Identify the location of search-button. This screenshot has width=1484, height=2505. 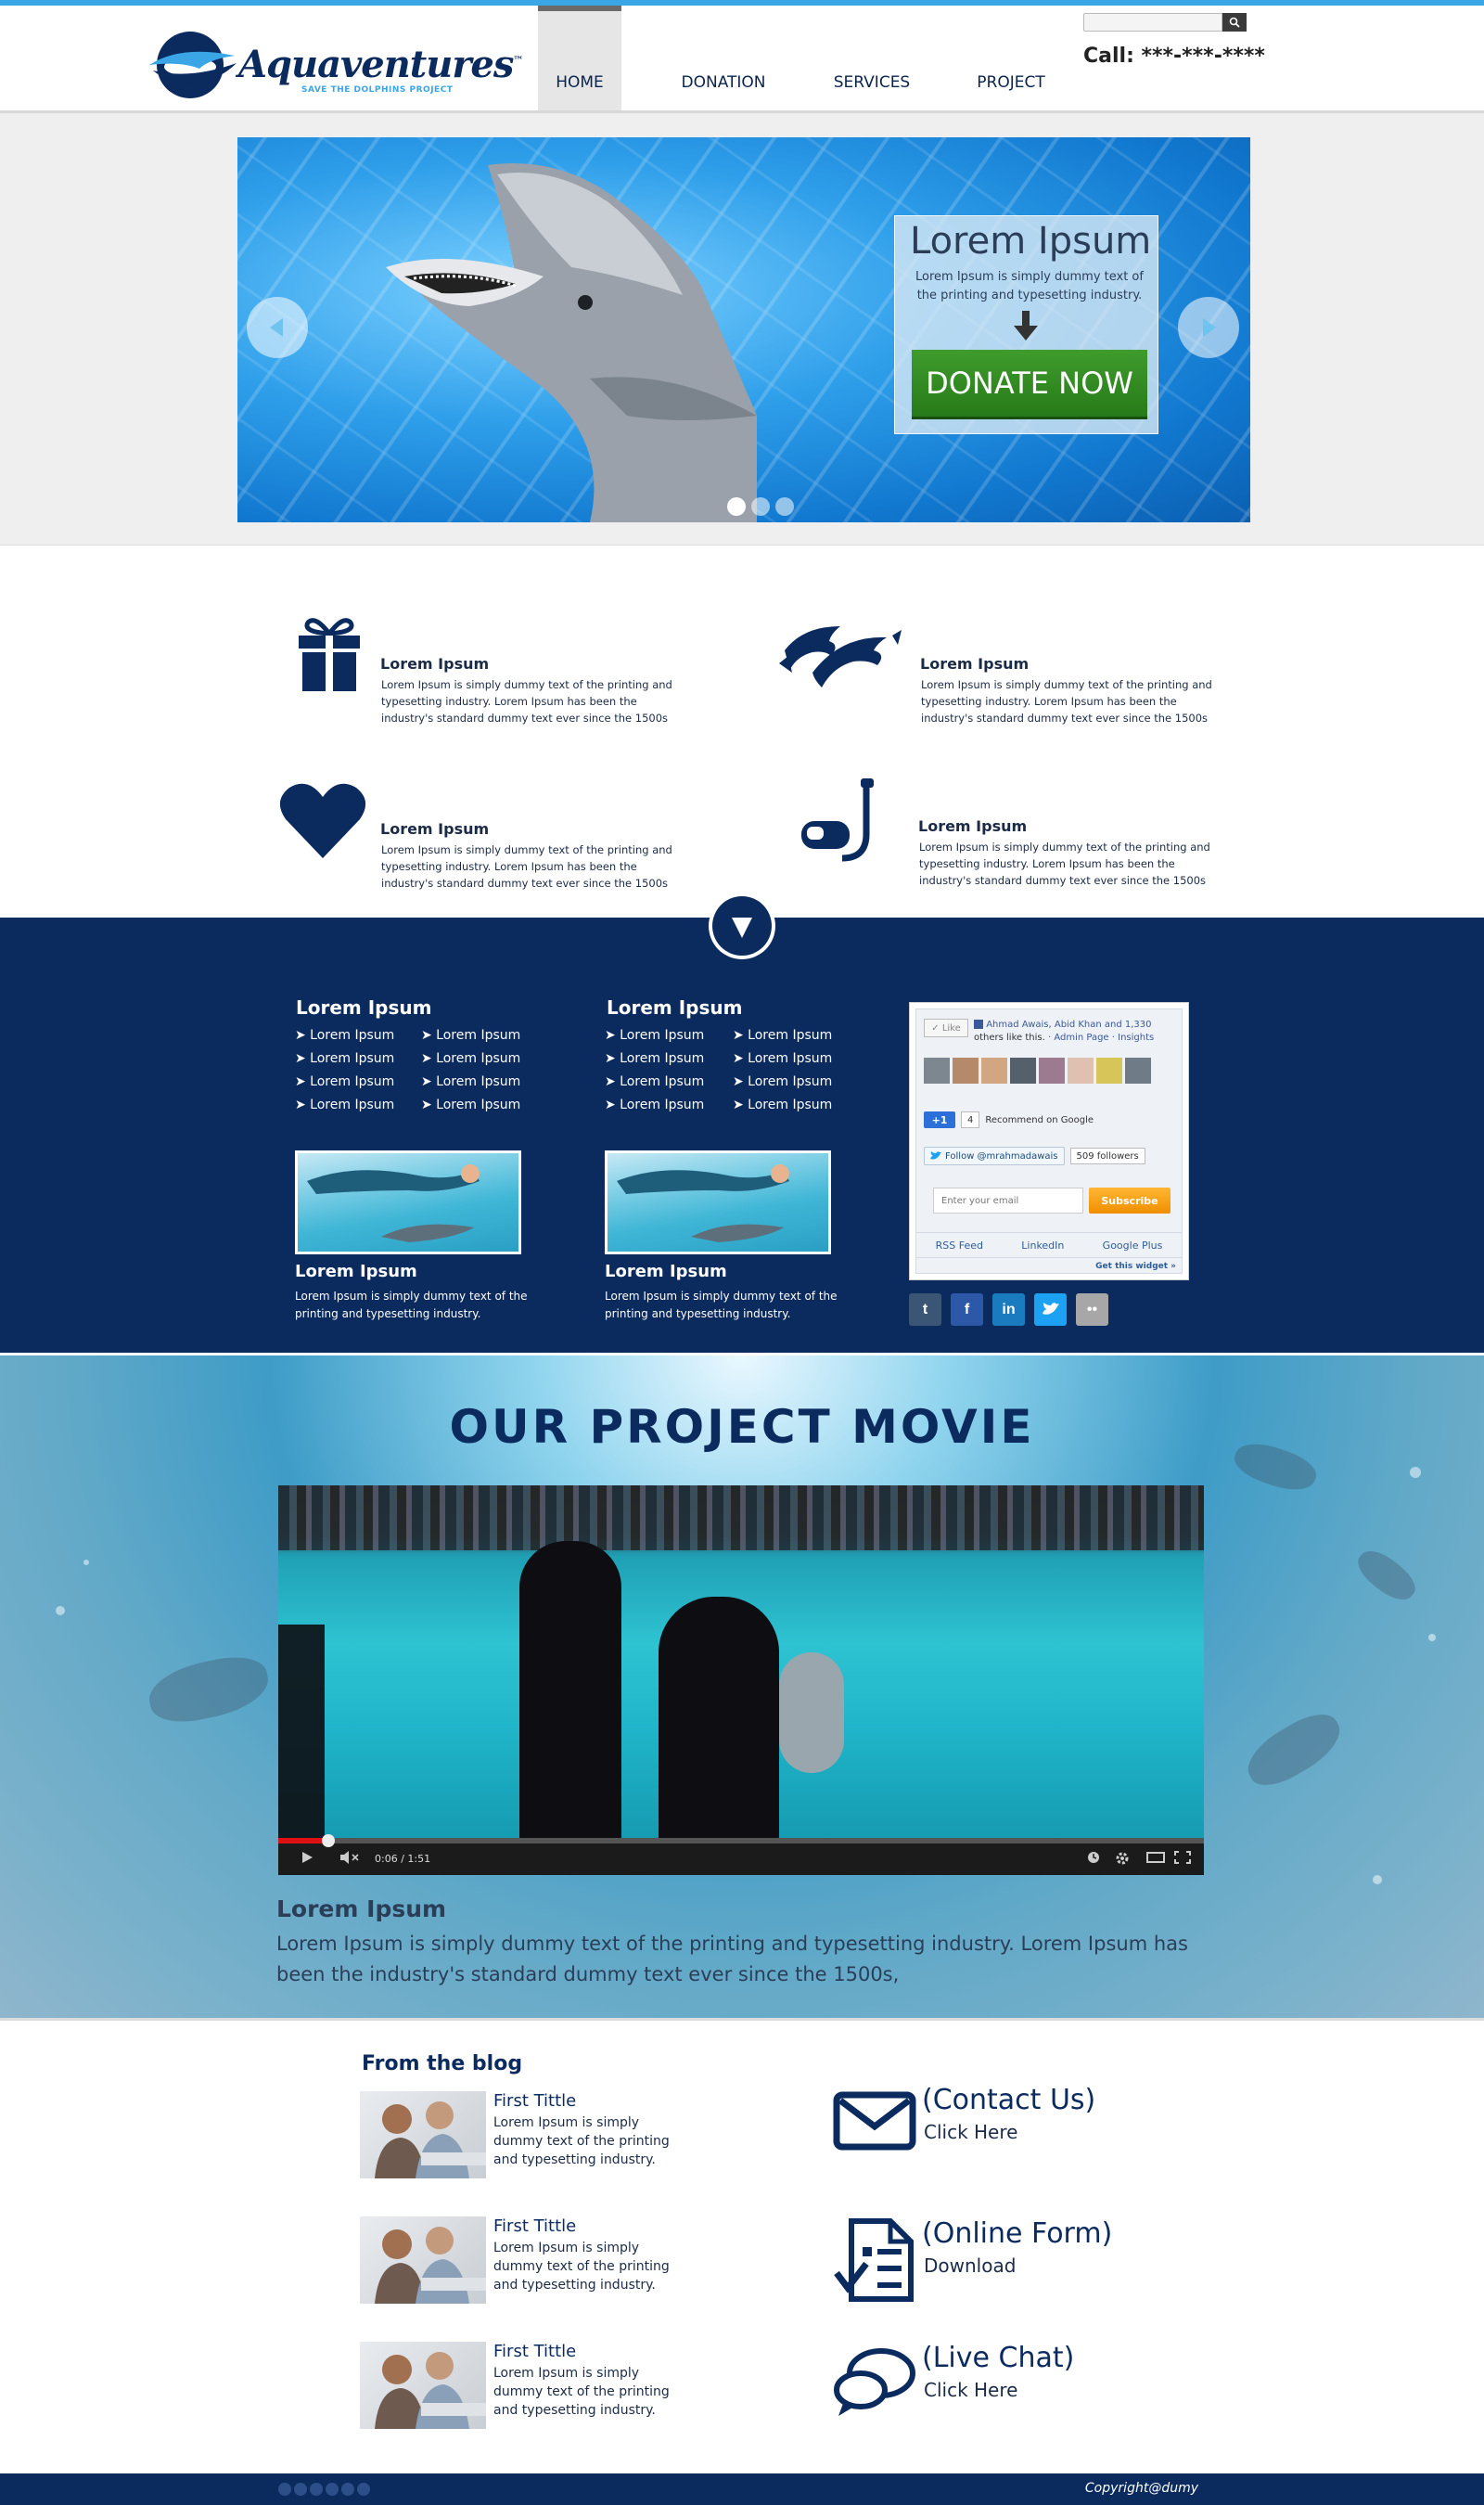
(1234, 22).